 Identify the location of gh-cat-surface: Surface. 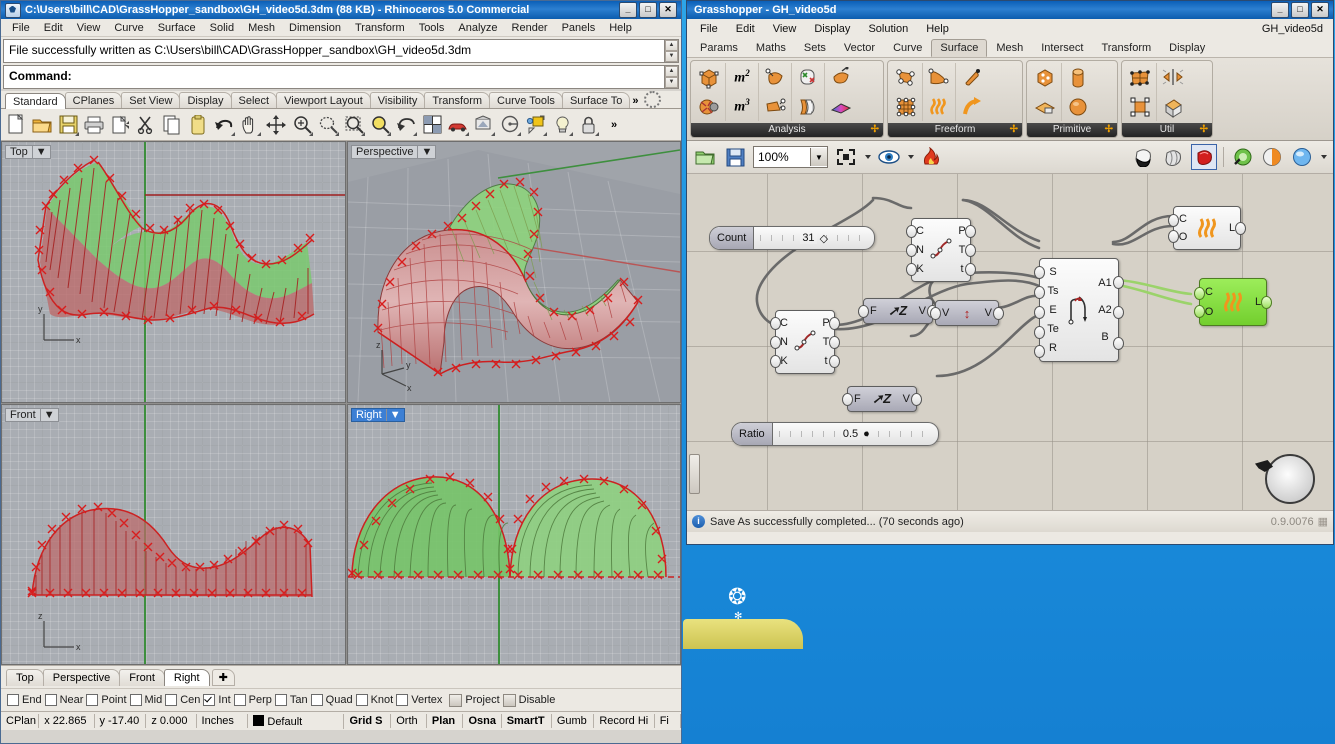
(959, 48).